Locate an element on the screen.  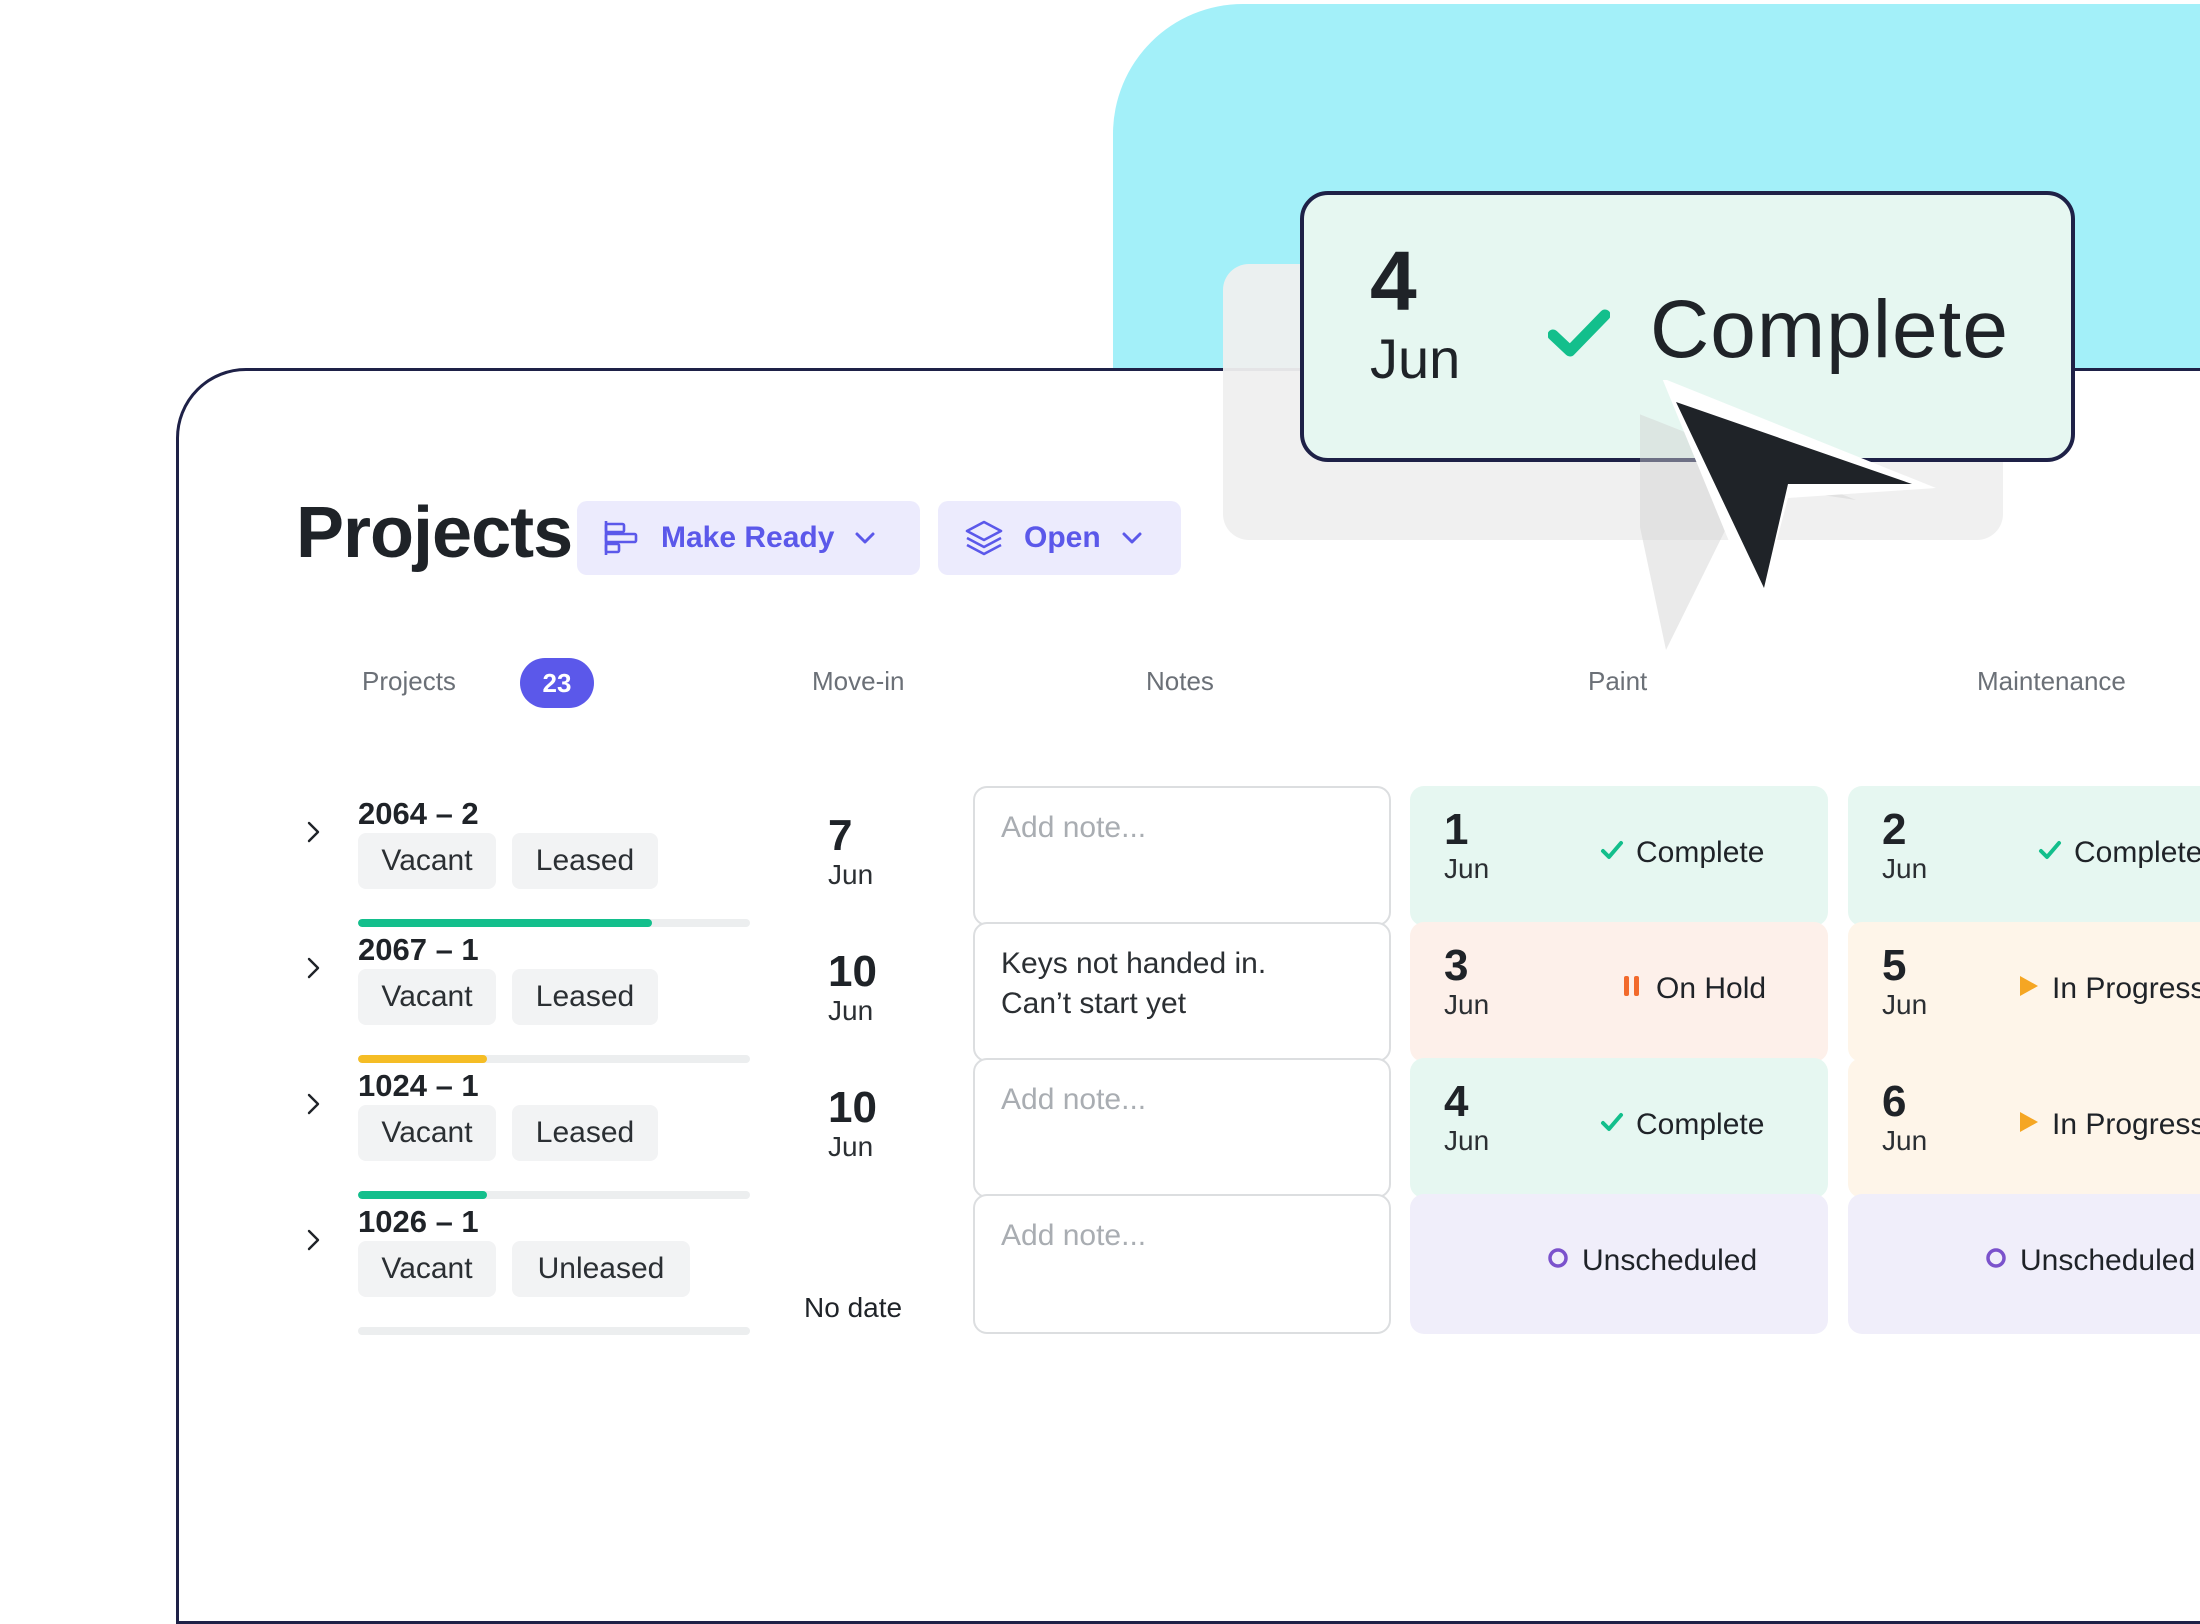
maintenance-status-cell: Unscheduled is located at coordinates (2024, 1264).